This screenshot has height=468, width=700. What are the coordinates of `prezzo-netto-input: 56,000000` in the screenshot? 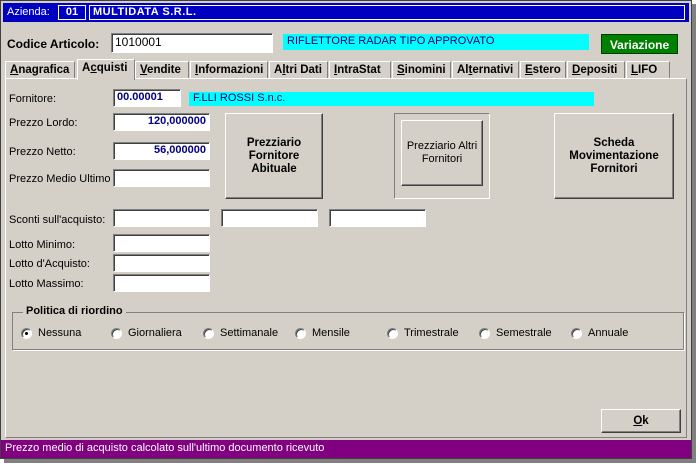 It's located at (161, 151).